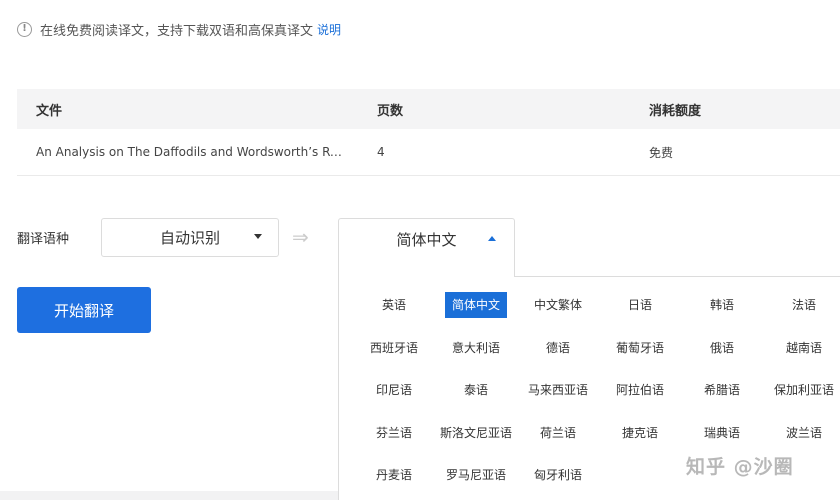 The image size is (840, 500). Describe the element at coordinates (475, 347) in the screenshot. I see `language-option-label: 意大利语` at that location.